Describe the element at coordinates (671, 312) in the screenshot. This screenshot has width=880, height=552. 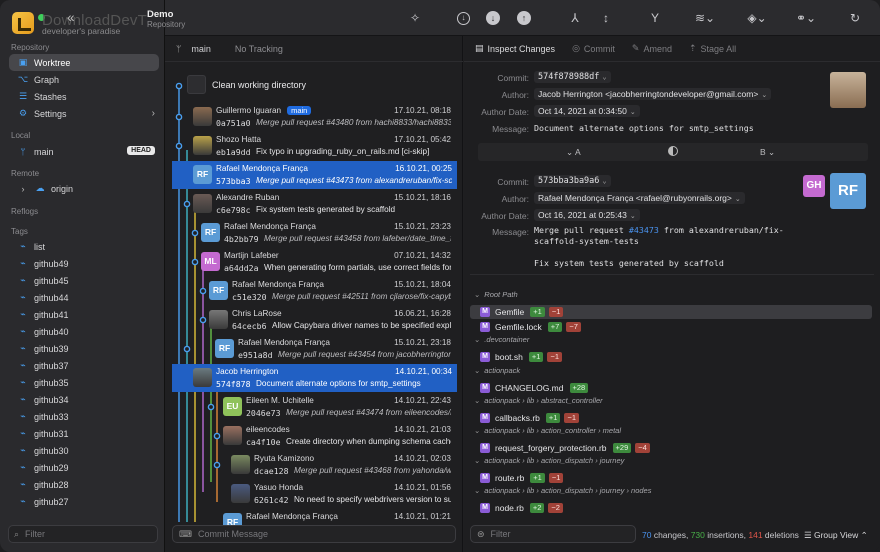
I see `changed-file-row: M Gemfile +1 −1` at that location.